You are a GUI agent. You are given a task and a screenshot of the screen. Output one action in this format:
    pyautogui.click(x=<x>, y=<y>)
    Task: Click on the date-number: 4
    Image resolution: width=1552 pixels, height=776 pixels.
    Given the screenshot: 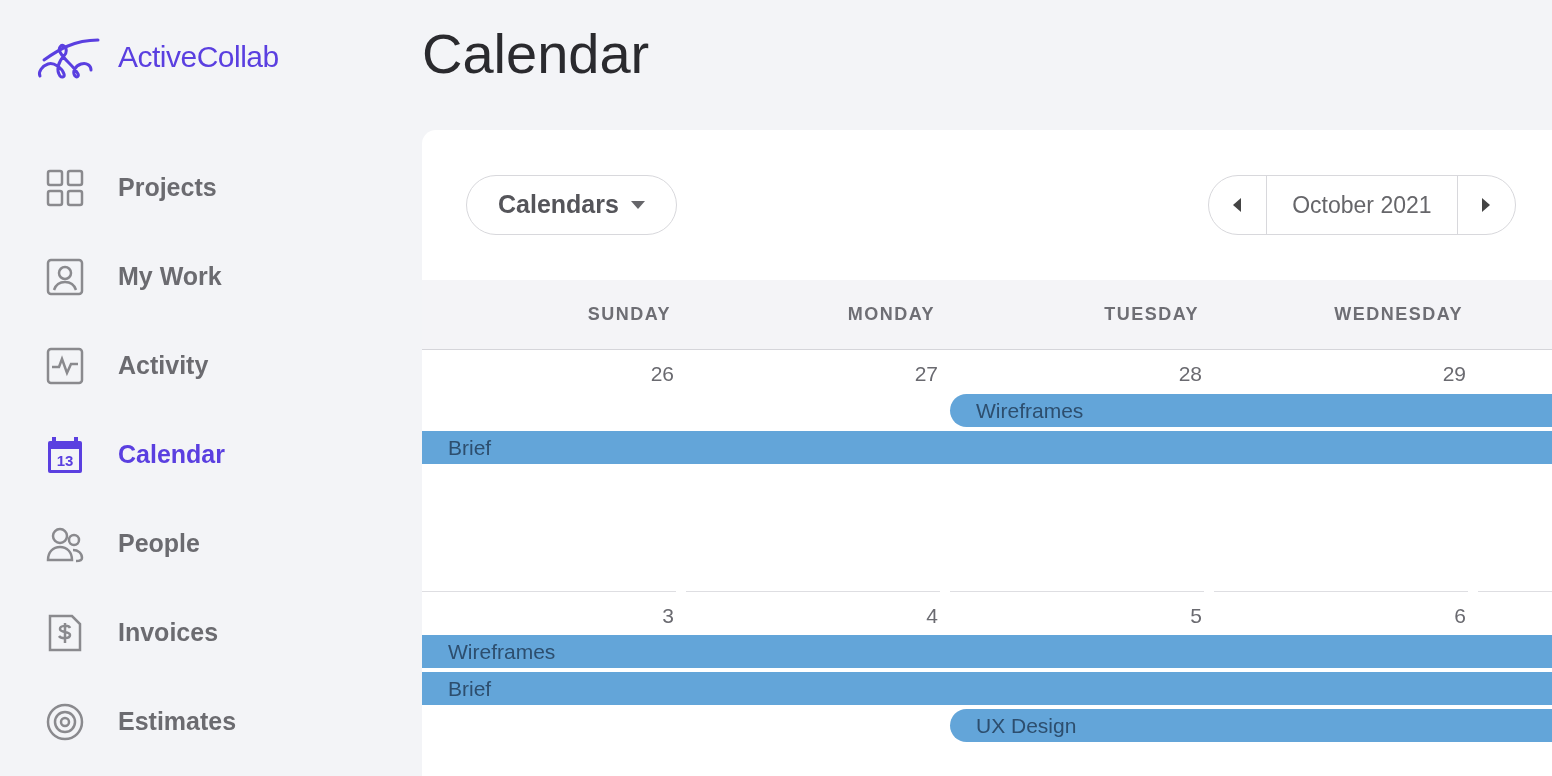 What is the action you would take?
    pyautogui.click(x=932, y=615)
    